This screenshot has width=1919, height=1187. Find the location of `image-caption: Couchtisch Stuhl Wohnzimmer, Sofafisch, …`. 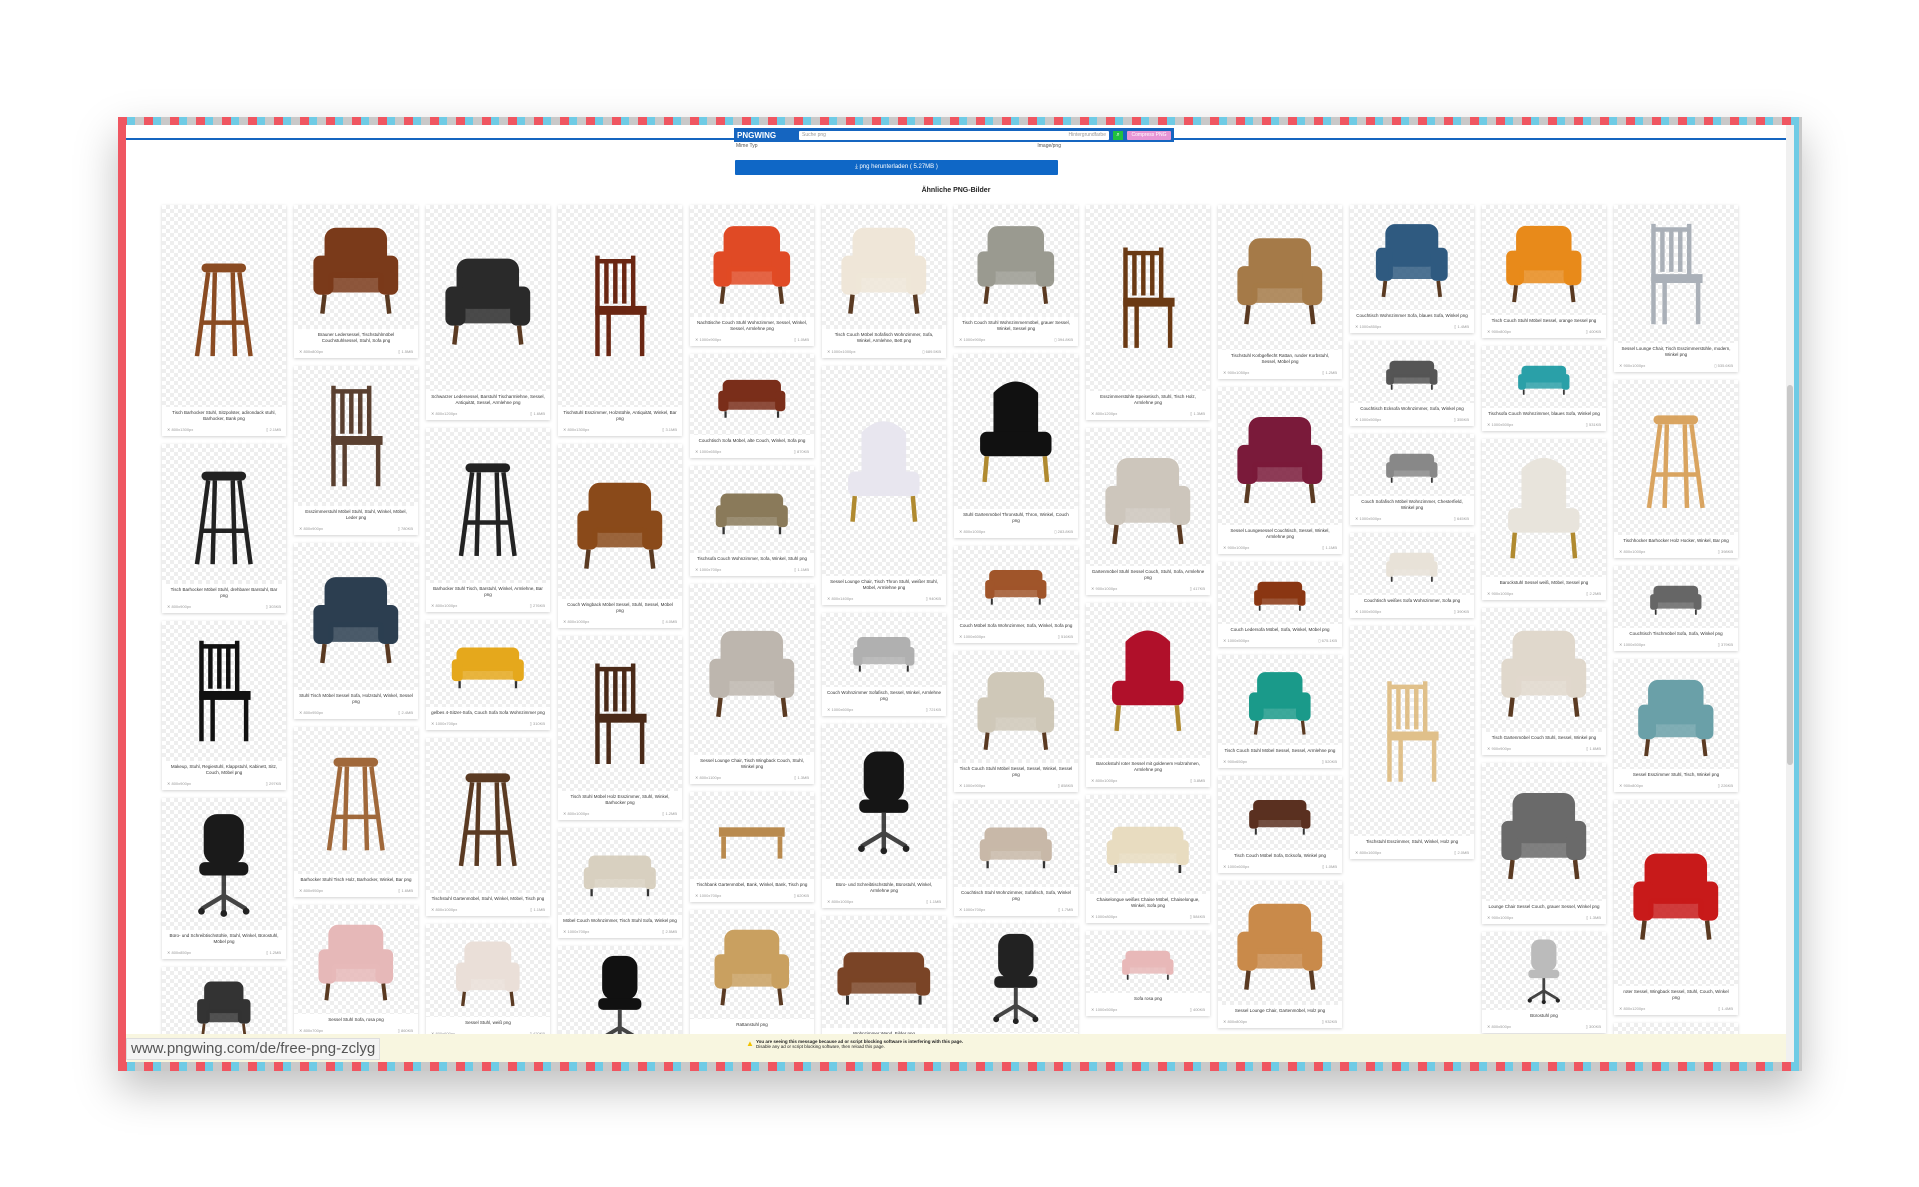

image-caption: Couchtisch Stuhl Wohnzimmer, Sofafisch, … is located at coordinates (1016, 896).